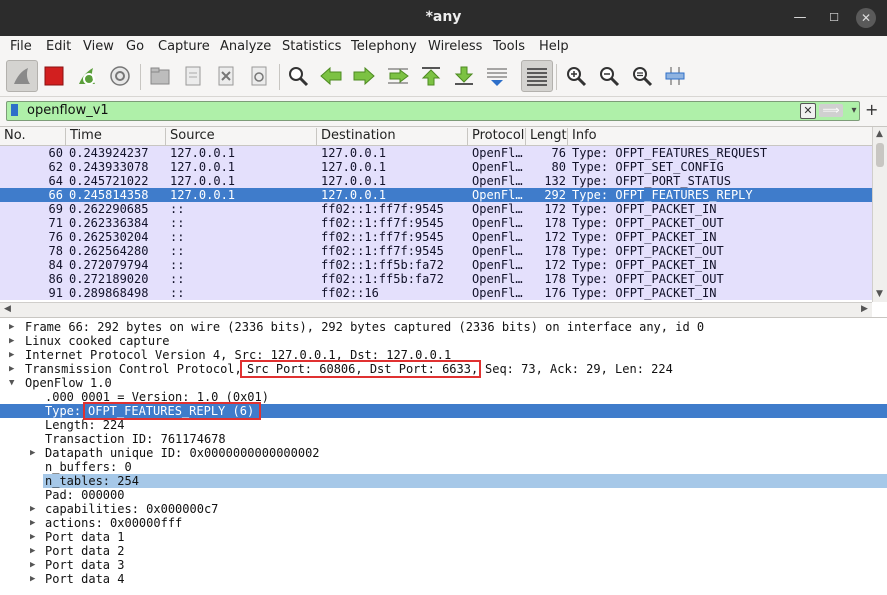  Describe the element at coordinates (311, 46) in the screenshot. I see `menu-statistics: Statistics` at that location.